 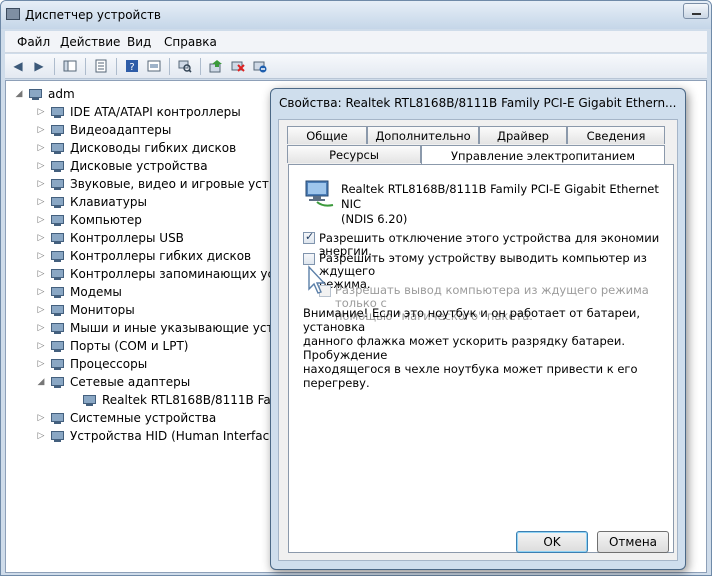 I want to click on tree-item-label: Компьютер, so click(x=106, y=220).